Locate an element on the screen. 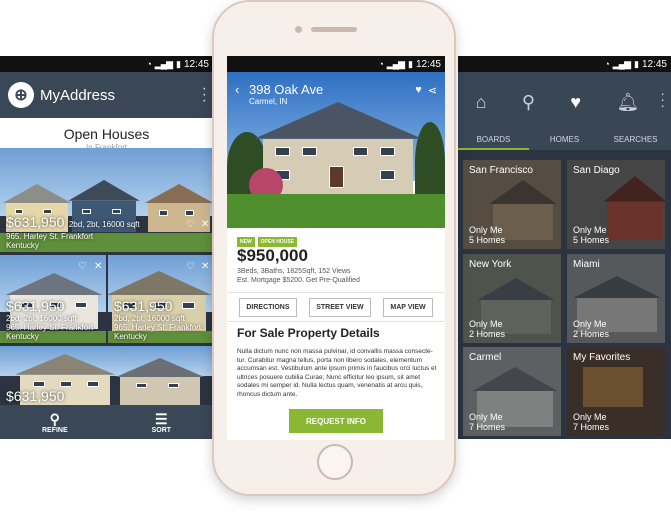 The width and height of the screenshot is (671, 530). board-tile: San Diago Only Me 5 Homes is located at coordinates (616, 204).